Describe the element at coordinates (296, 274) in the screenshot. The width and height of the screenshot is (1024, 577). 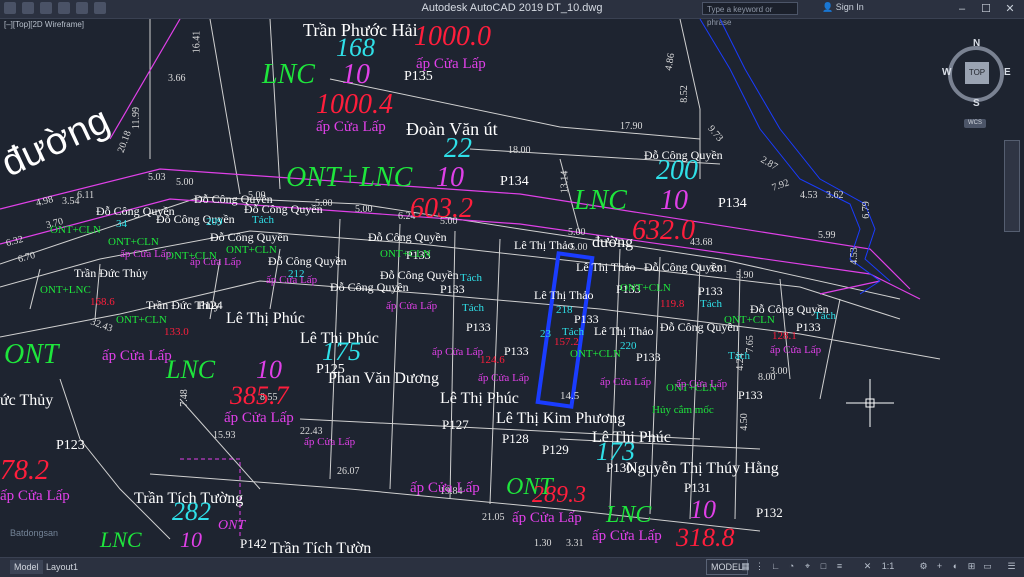
I see `parcel-number-label: 212` at that location.